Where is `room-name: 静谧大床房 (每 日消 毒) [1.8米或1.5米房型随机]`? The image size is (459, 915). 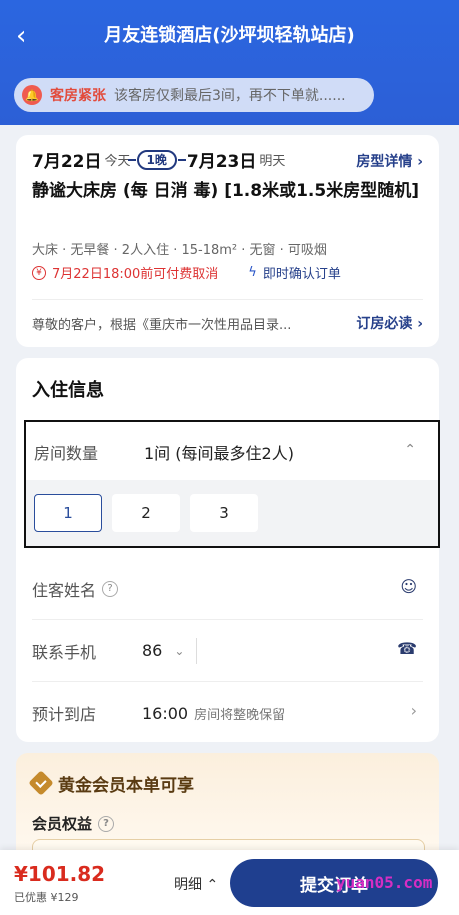 room-name: 静谧大床房 (每 日消 毒) [1.8米或1.5米房型随机] is located at coordinates (225, 191).